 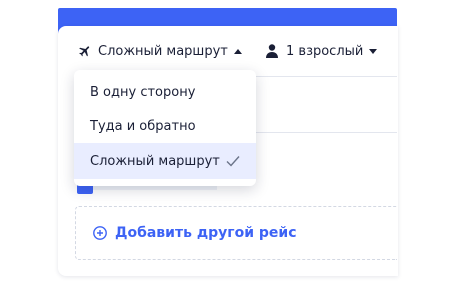 I want to click on route-option-label: Сложный маршрут, so click(x=155, y=161).